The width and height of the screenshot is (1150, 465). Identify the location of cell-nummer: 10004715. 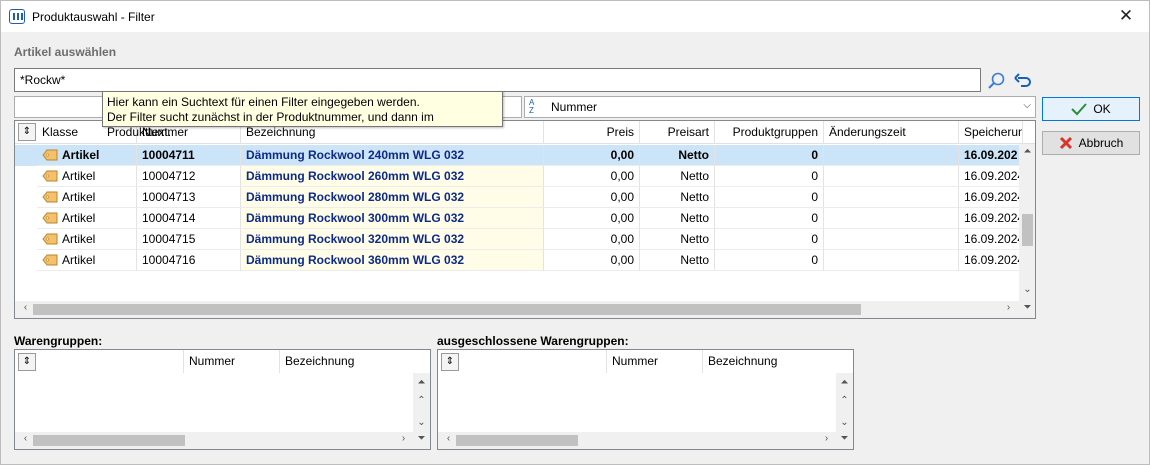
(189, 239).